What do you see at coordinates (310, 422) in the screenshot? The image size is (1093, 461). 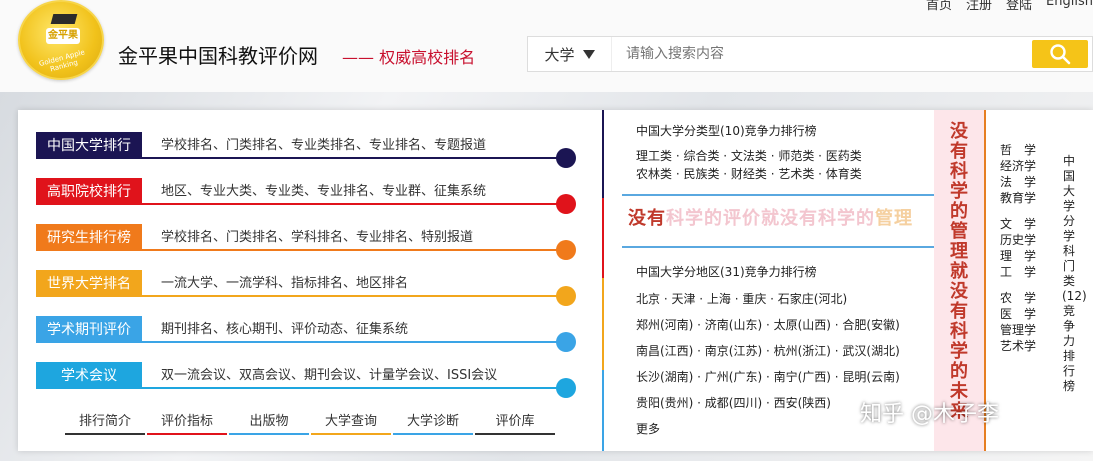 I see `bottom-nav: 排行简介 评价指标 出版物 大学查询 大学诊断 评价库` at bounding box center [310, 422].